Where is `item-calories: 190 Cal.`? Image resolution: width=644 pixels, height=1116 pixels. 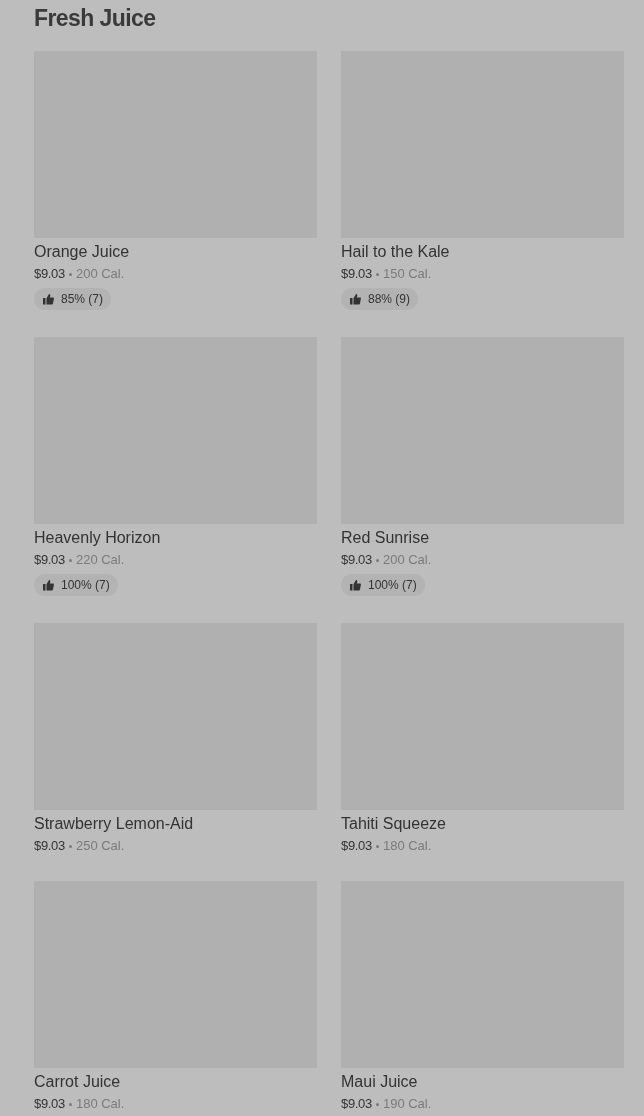
item-calories: 190 Cal. is located at coordinates (407, 1104).